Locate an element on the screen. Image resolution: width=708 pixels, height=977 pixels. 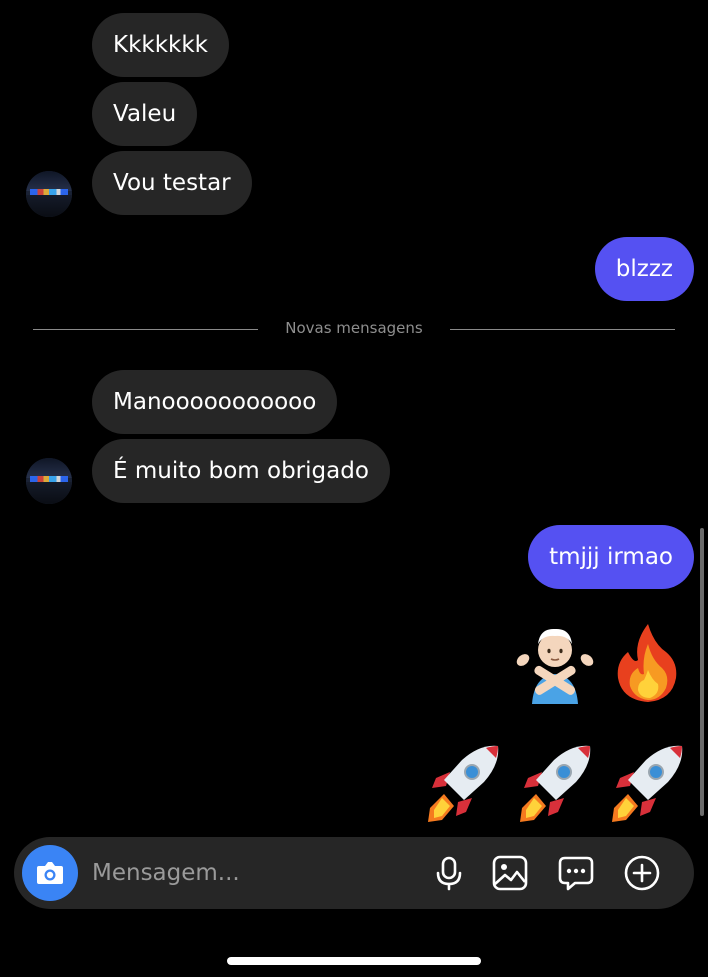
camera-button is located at coordinates (50, 873).